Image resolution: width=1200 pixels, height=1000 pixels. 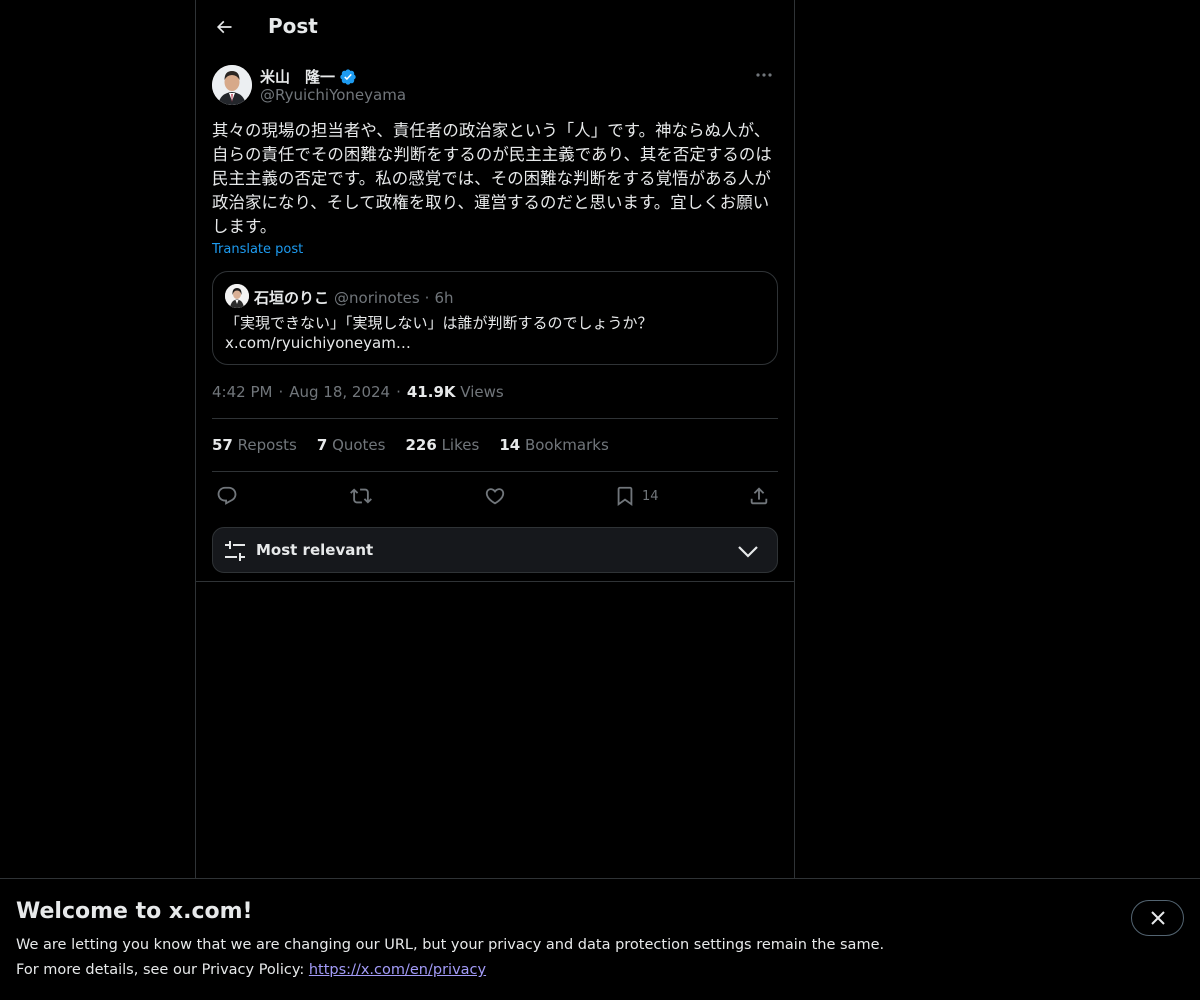 I want to click on bookmark-icon, so click(x=625, y=496).